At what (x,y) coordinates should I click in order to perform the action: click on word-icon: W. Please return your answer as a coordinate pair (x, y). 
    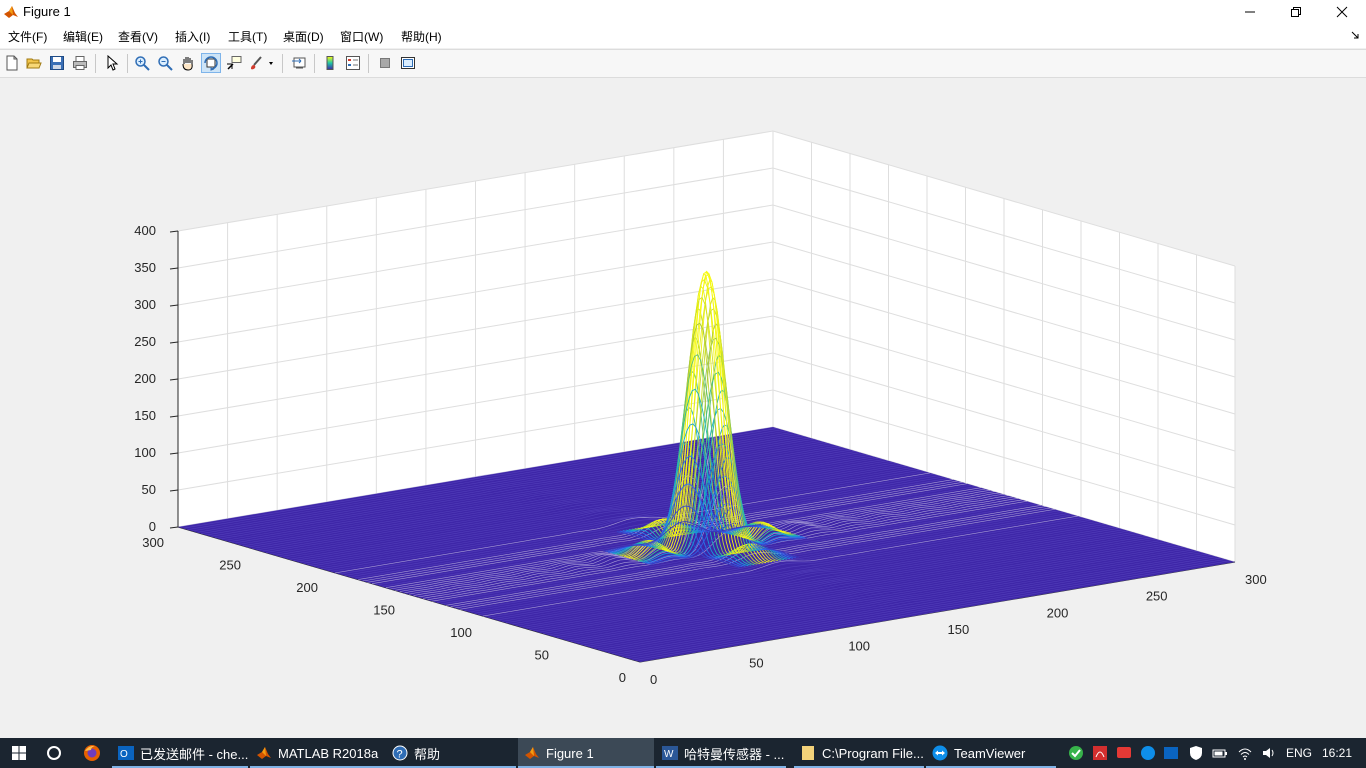
    Looking at the image, I should click on (670, 753).